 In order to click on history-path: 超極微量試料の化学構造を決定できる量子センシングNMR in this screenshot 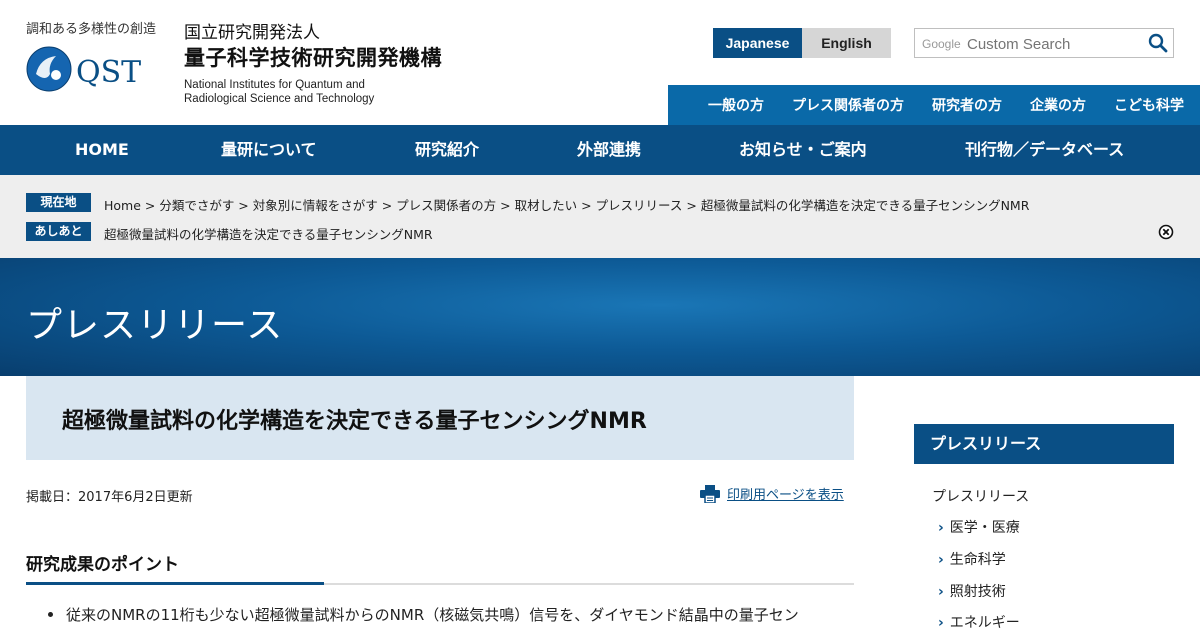, I will do `click(268, 233)`.